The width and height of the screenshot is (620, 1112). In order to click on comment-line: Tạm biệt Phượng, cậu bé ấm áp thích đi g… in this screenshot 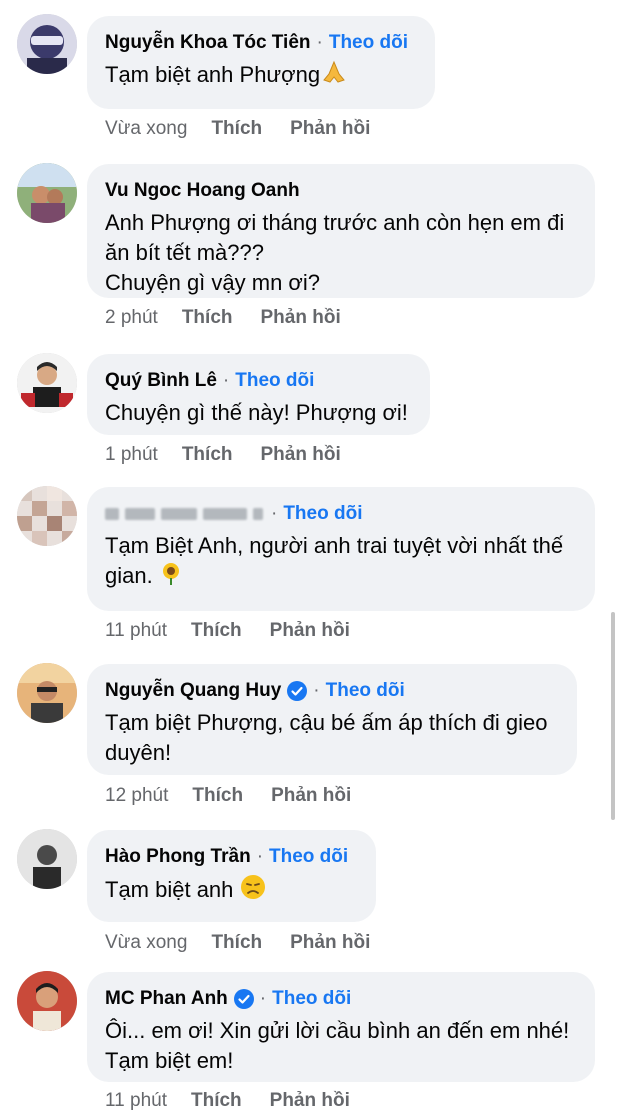, I will do `click(326, 722)`.